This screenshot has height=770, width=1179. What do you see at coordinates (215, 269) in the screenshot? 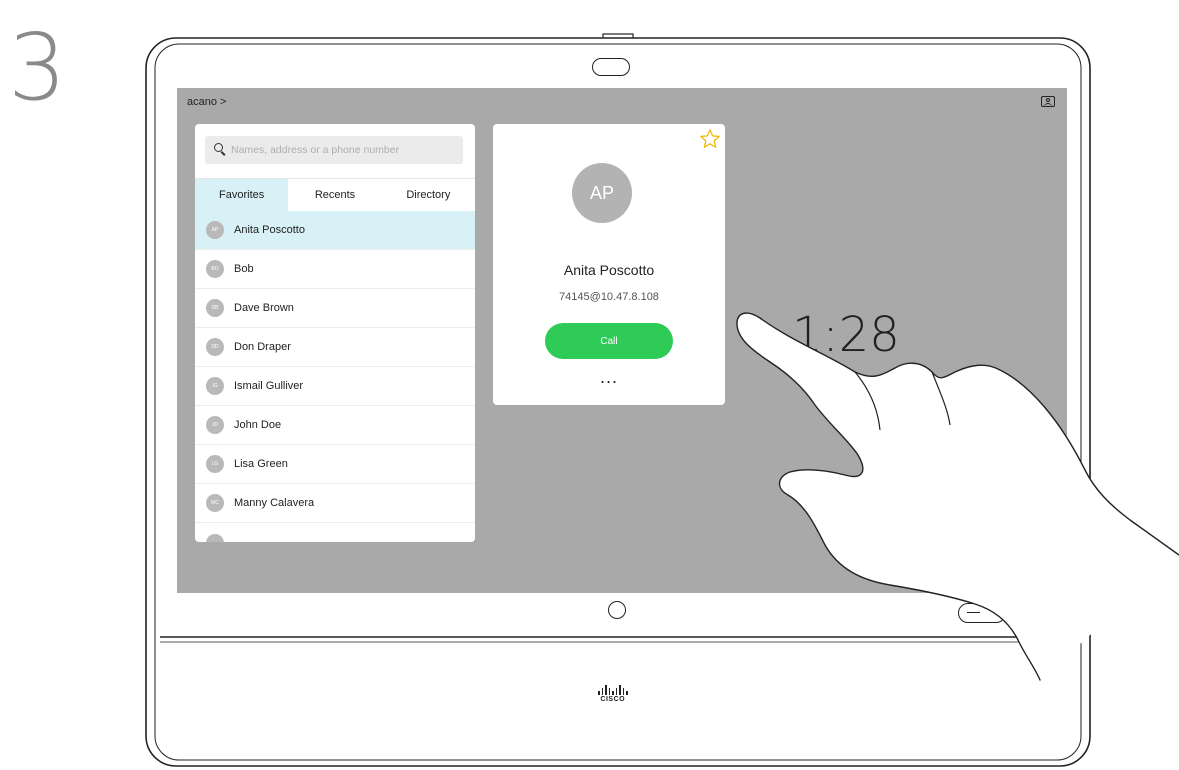
I see `avatar: BO` at bounding box center [215, 269].